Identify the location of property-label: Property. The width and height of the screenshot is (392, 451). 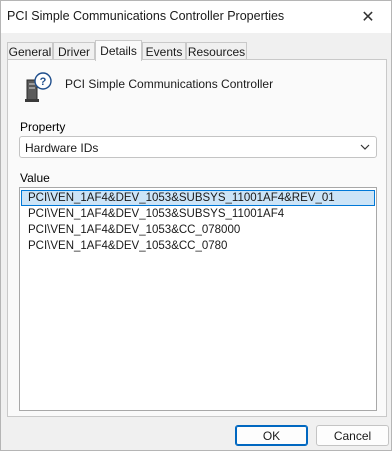
(43, 127).